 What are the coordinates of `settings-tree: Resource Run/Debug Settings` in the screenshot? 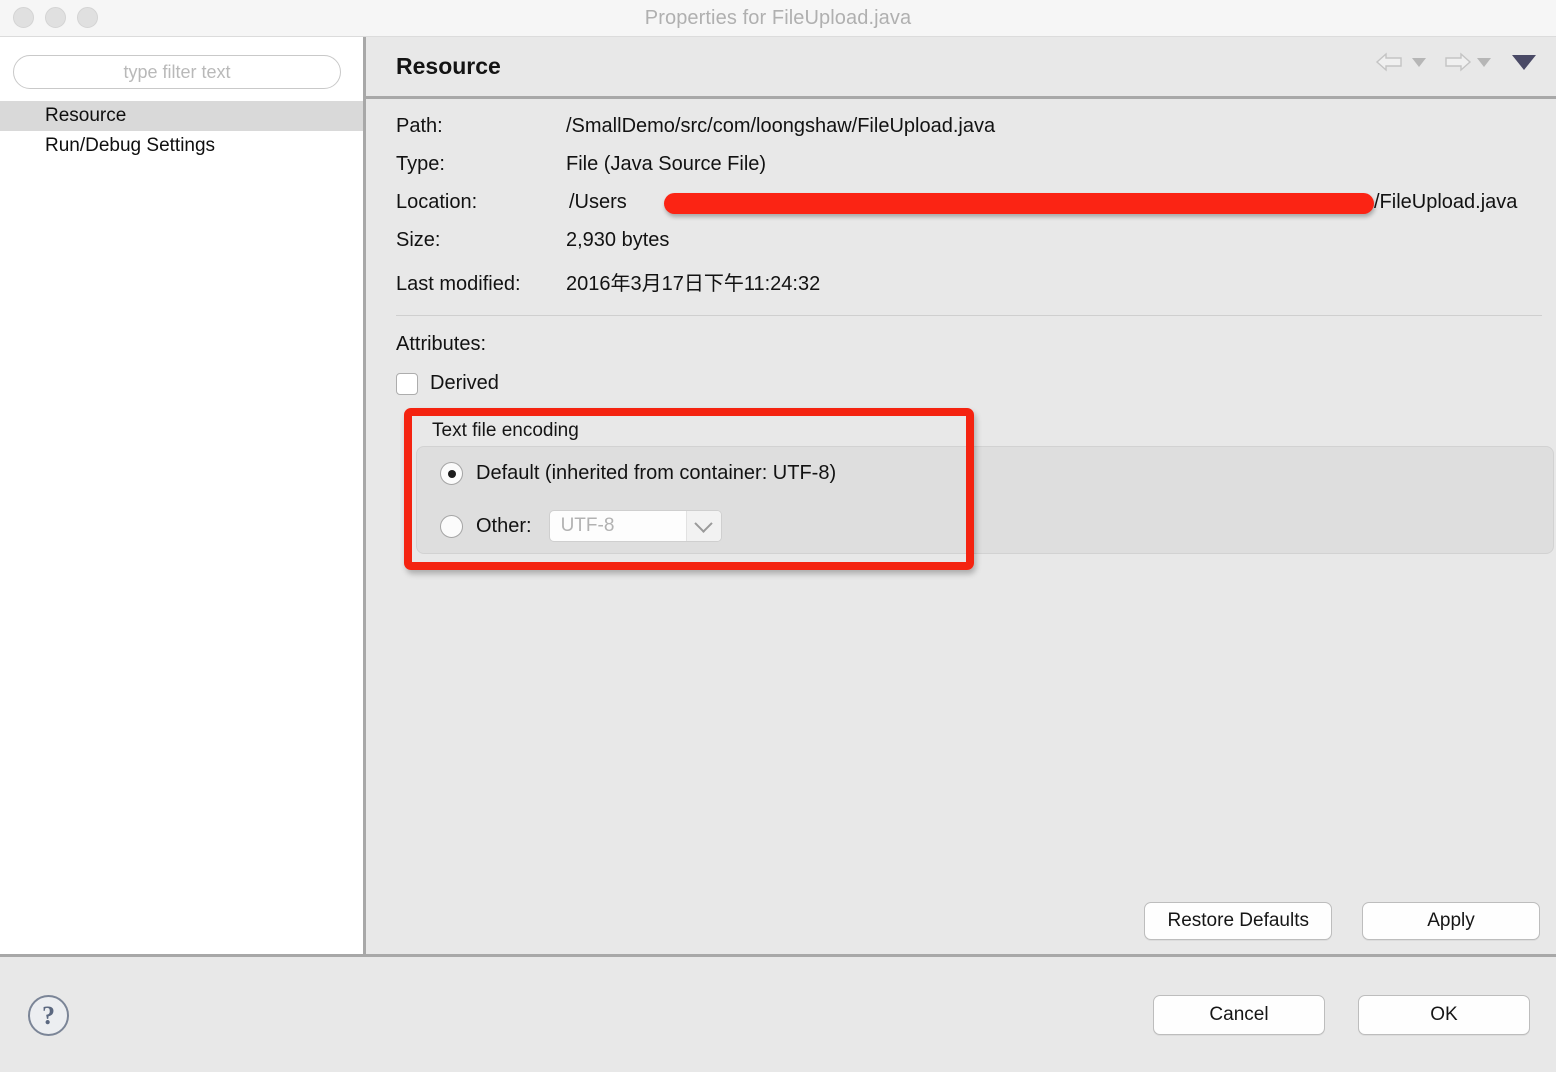 It's located at (181, 131).